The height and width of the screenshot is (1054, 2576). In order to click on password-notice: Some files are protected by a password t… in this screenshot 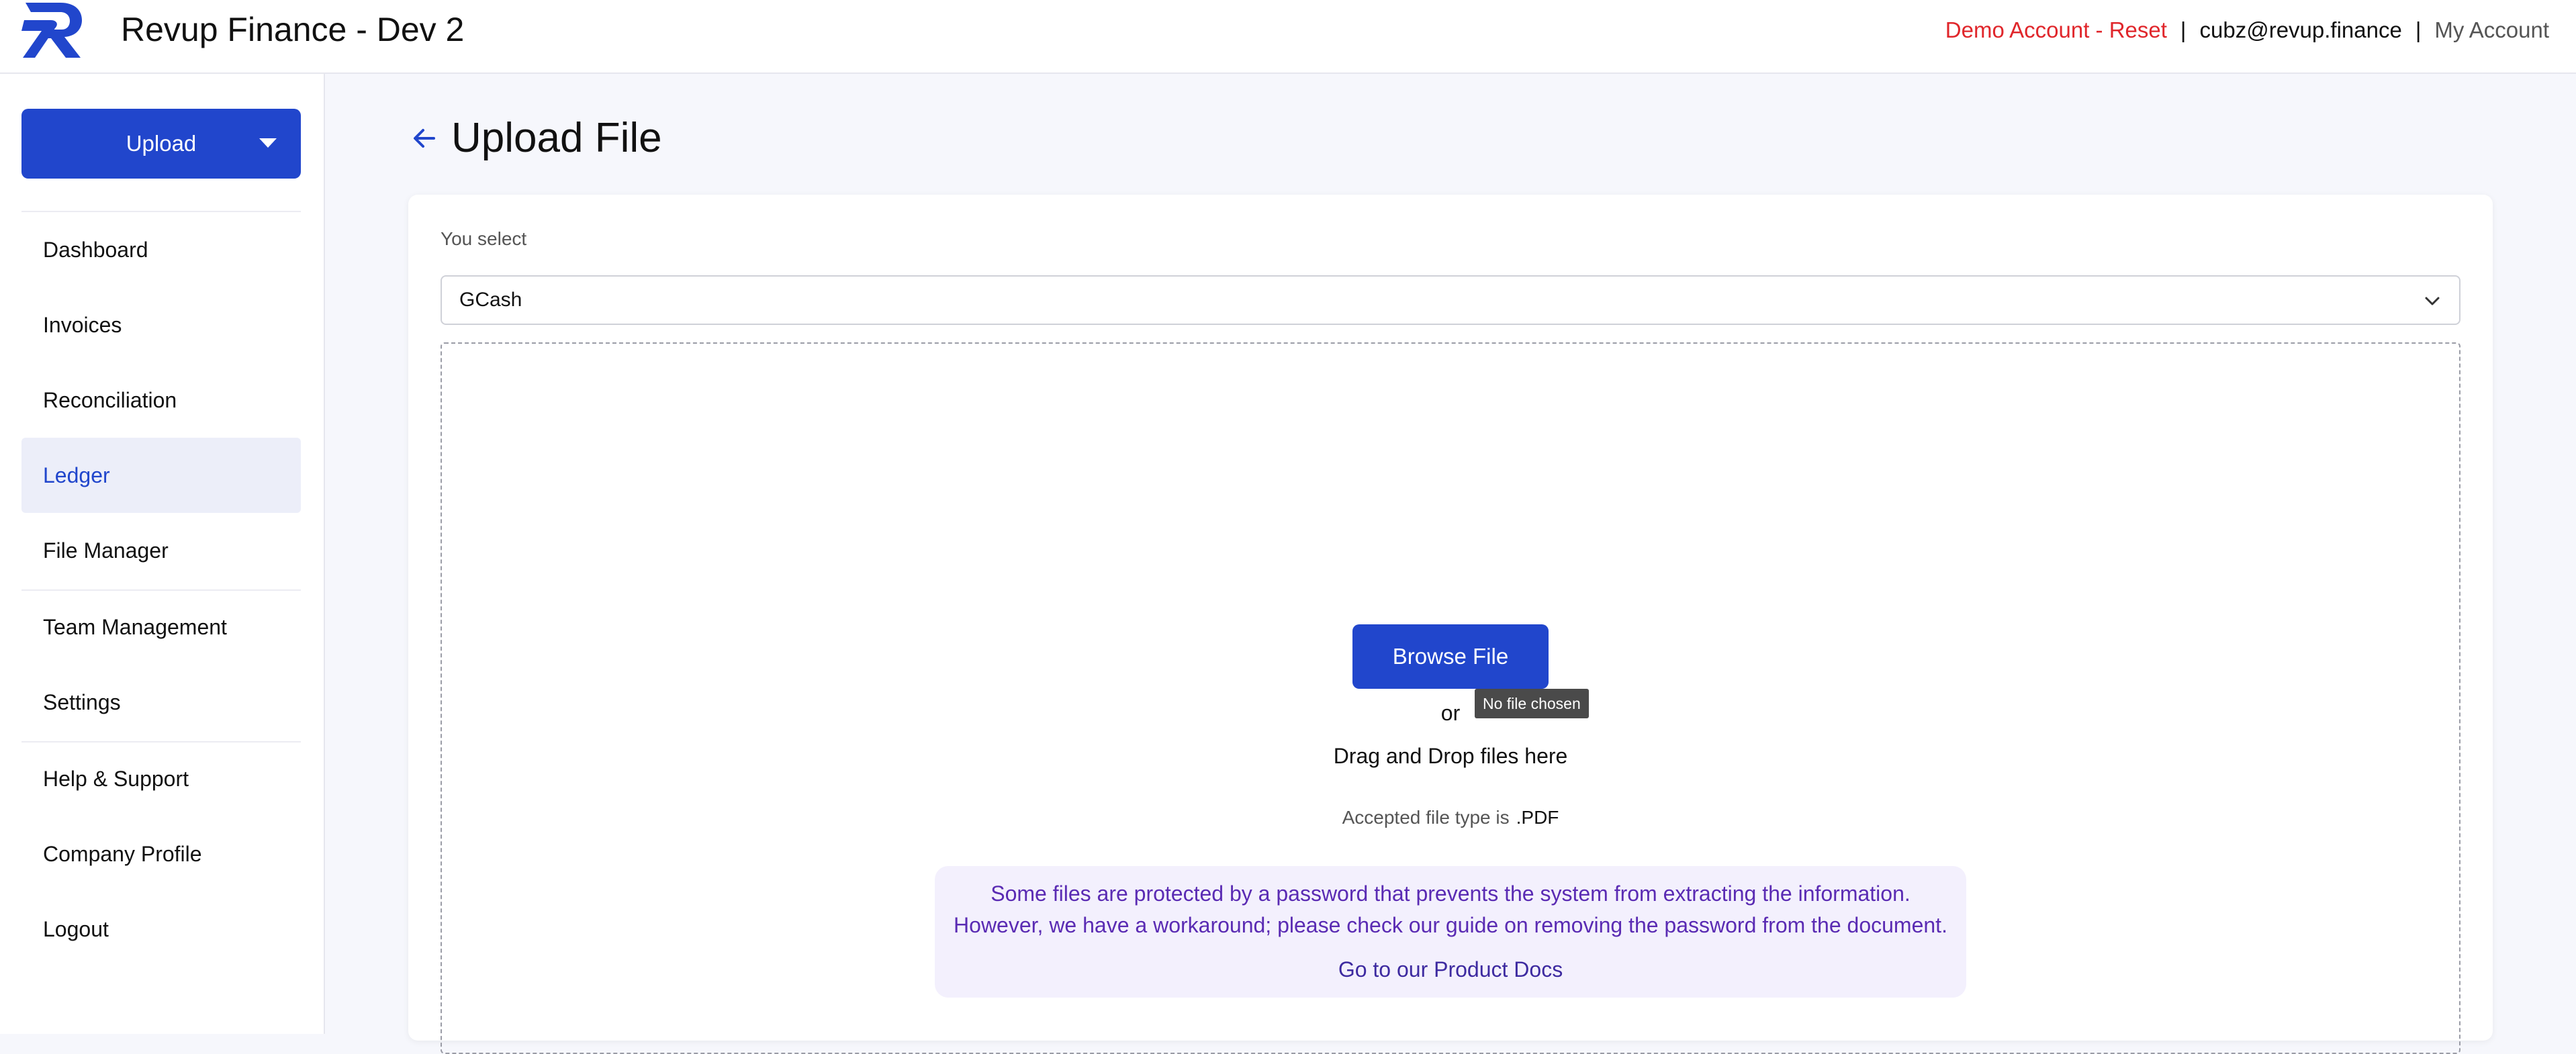, I will do `click(1450, 932)`.